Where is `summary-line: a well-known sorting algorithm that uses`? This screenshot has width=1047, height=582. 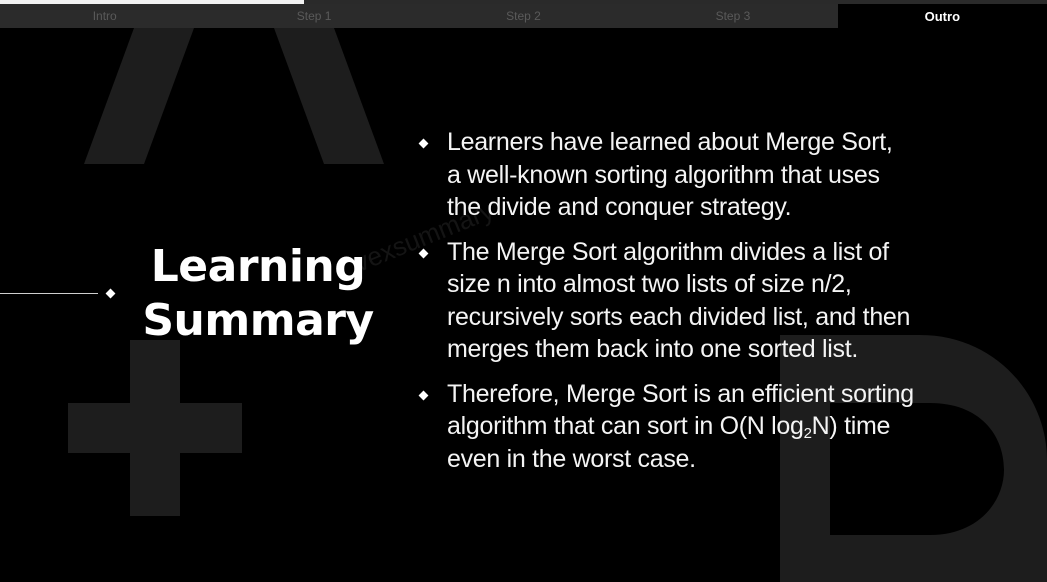 summary-line: a well-known sorting algorithm that uses is located at coordinates (663, 174).